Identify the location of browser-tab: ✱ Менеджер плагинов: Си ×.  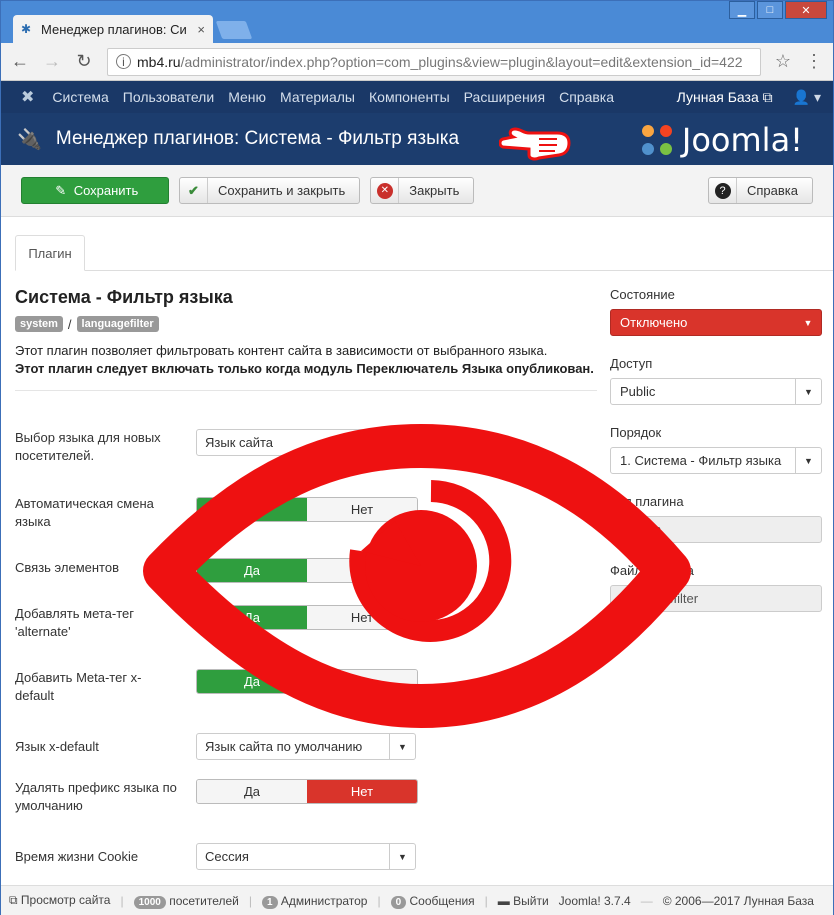
(113, 29).